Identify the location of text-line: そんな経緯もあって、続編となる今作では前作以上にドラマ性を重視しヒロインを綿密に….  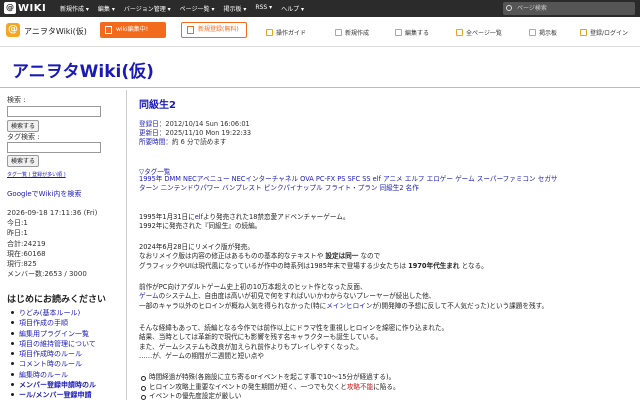
(294, 328).